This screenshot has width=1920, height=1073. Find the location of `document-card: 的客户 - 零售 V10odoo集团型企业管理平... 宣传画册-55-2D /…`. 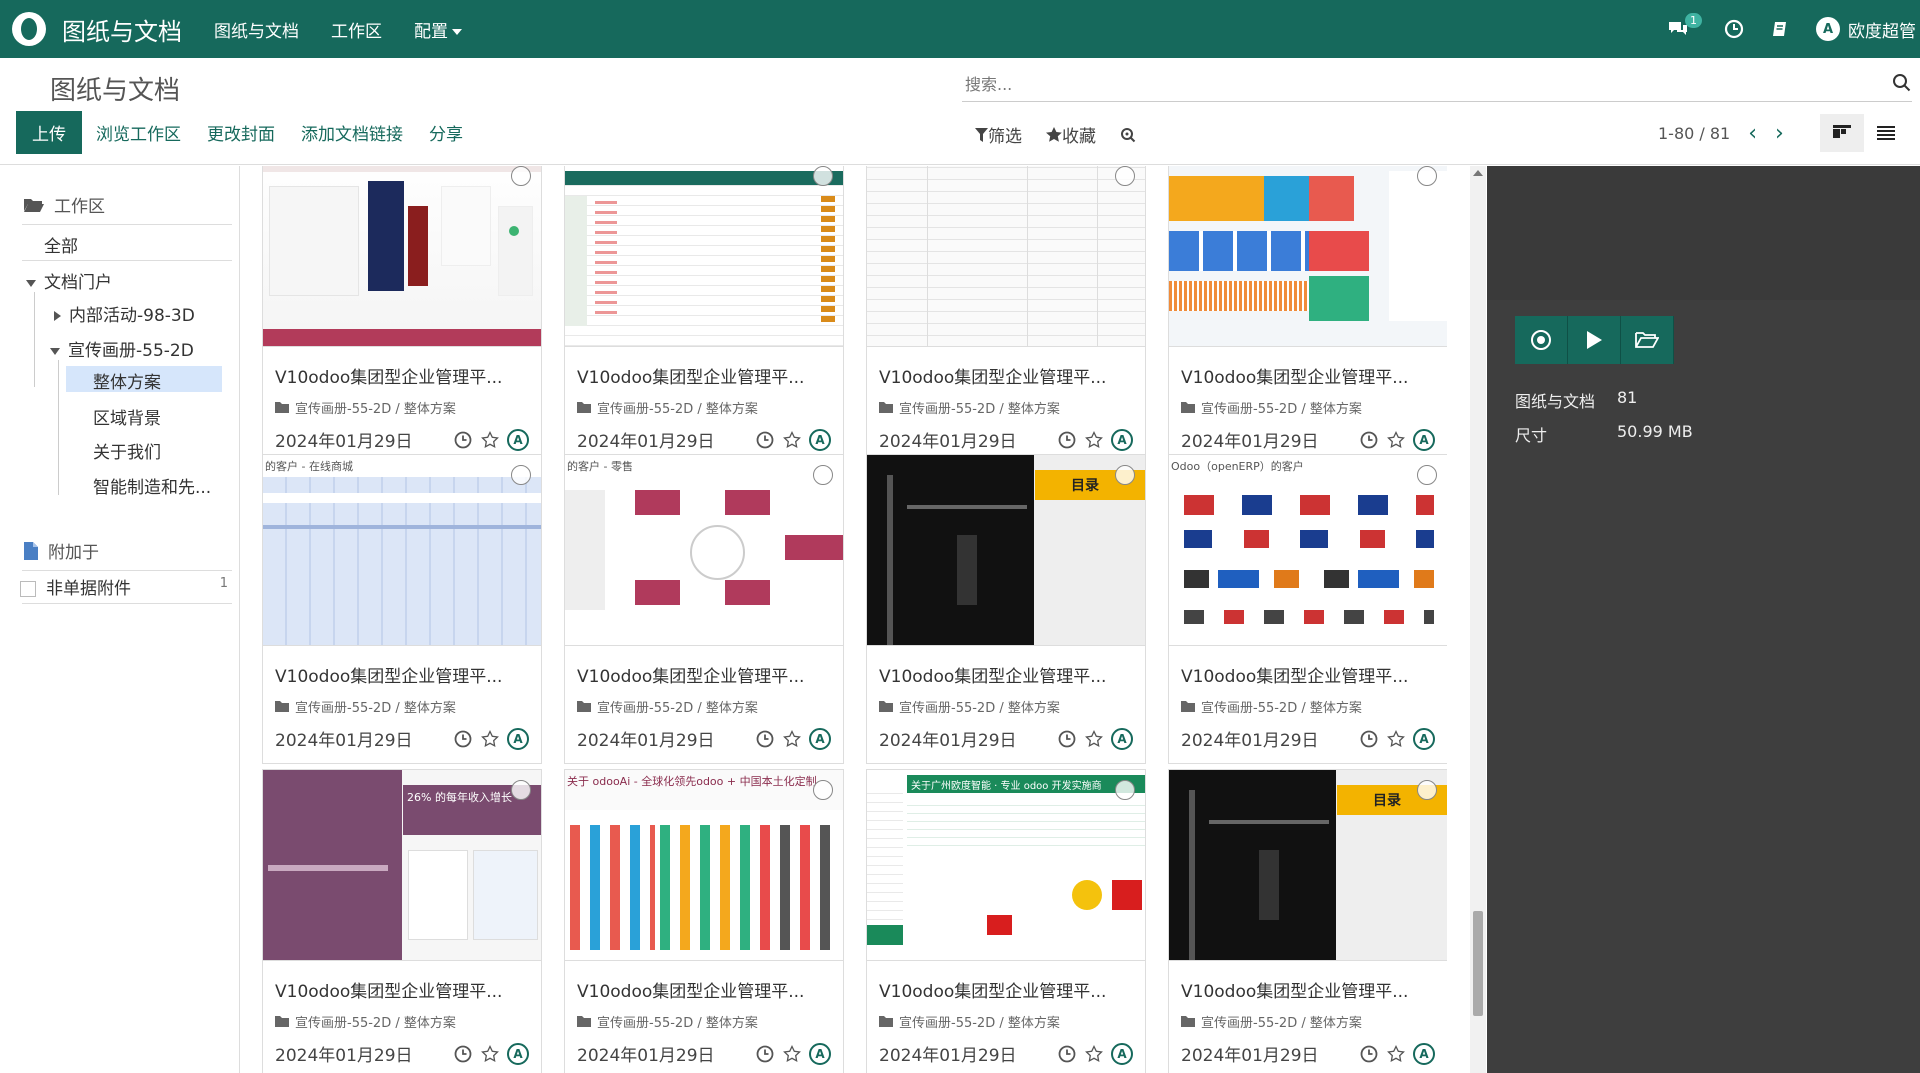

document-card: 的客户 - 零售 V10odoo集团型企业管理平... 宣传画册-55-2D /… is located at coordinates (704, 609).